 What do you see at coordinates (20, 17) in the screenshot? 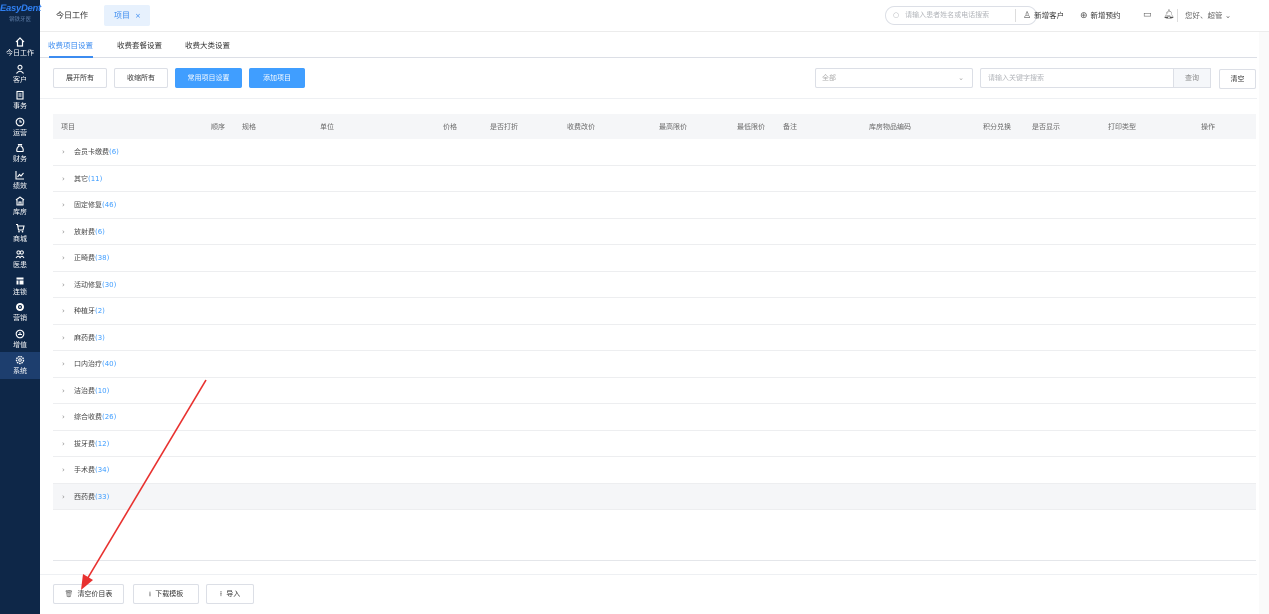
I see `logo: EasyDent 钢铁牙医` at bounding box center [20, 17].